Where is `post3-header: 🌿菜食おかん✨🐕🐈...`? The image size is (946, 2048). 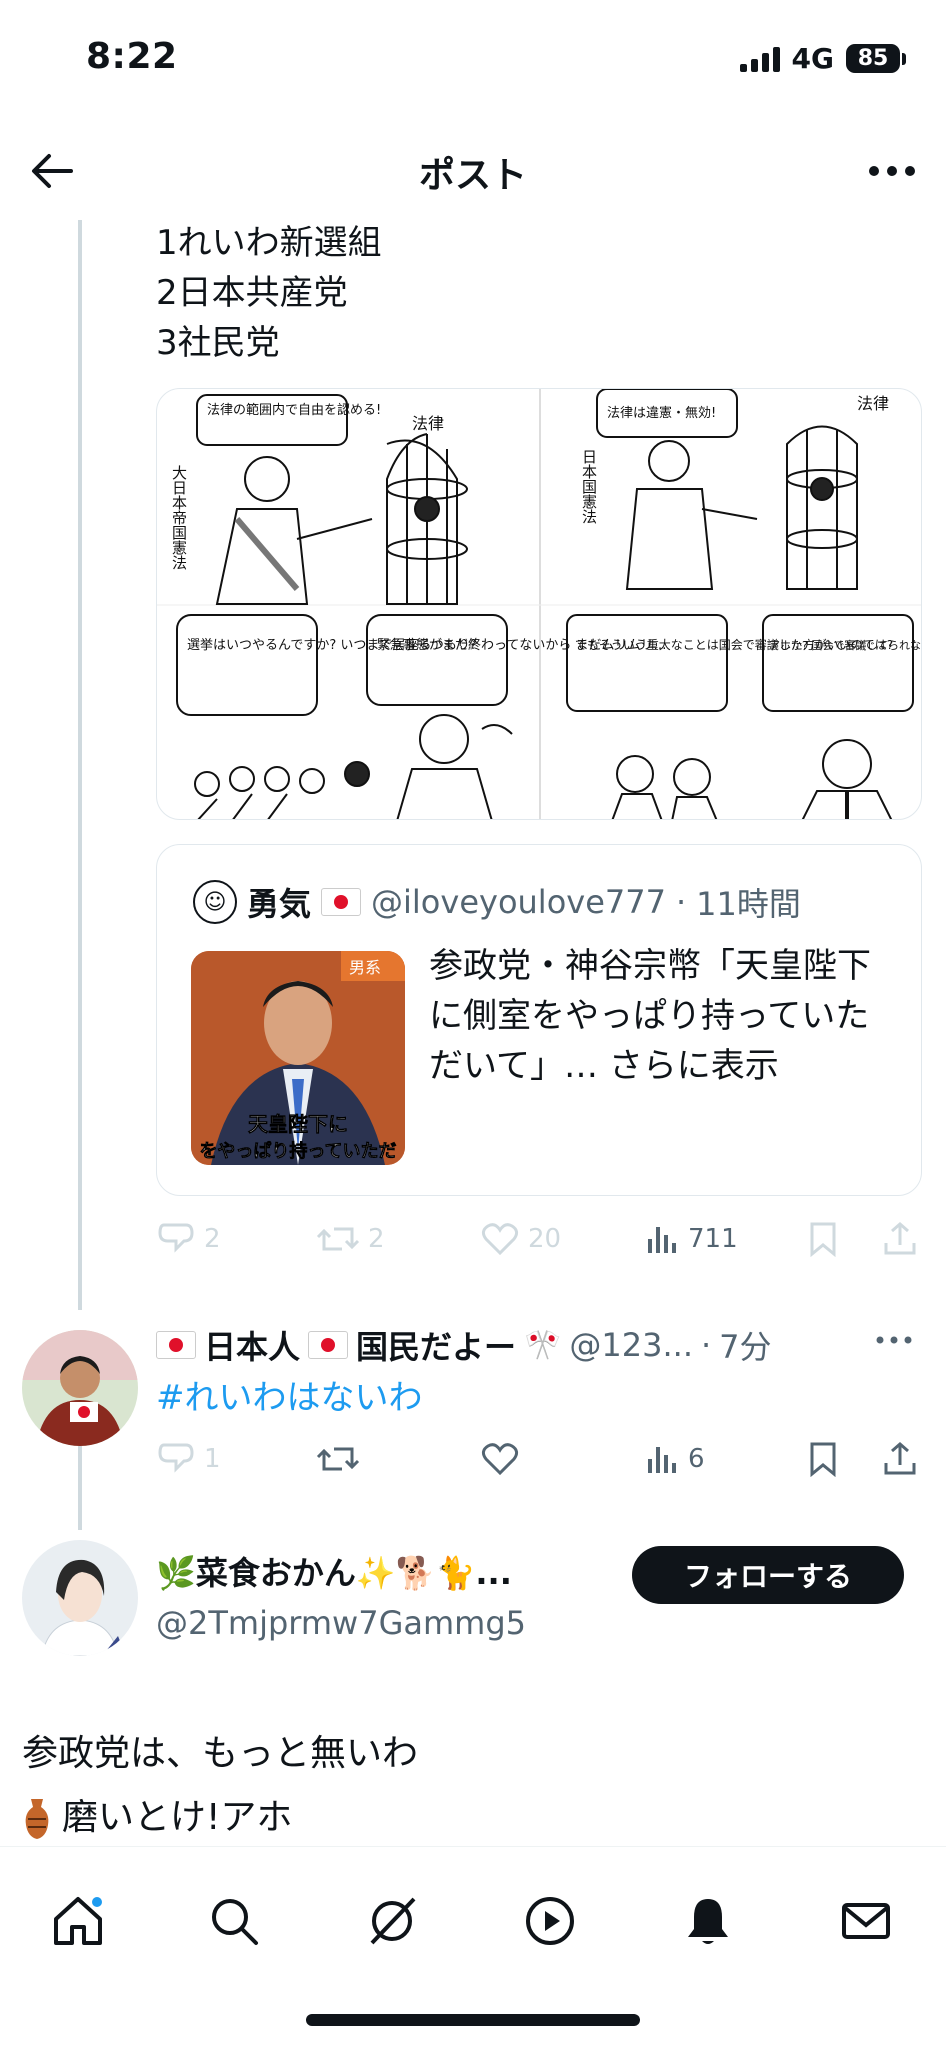
post3-header: 🌿菜食おかん✨🐕🐈... is located at coordinates (334, 1571).